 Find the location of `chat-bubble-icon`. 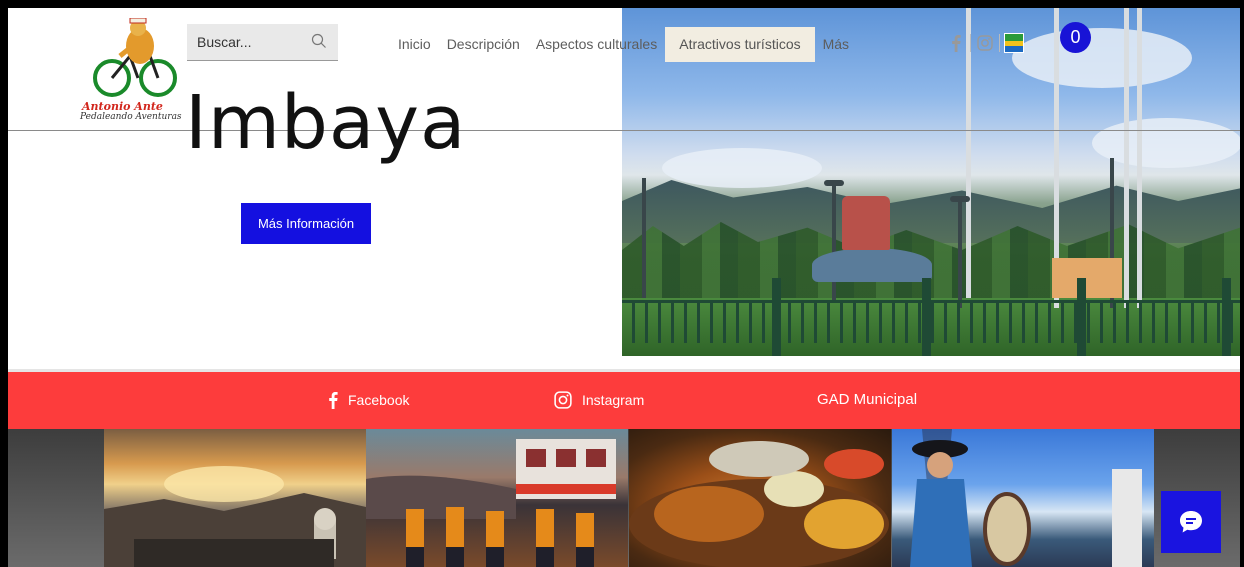

chat-bubble-icon is located at coordinates (1191, 522).